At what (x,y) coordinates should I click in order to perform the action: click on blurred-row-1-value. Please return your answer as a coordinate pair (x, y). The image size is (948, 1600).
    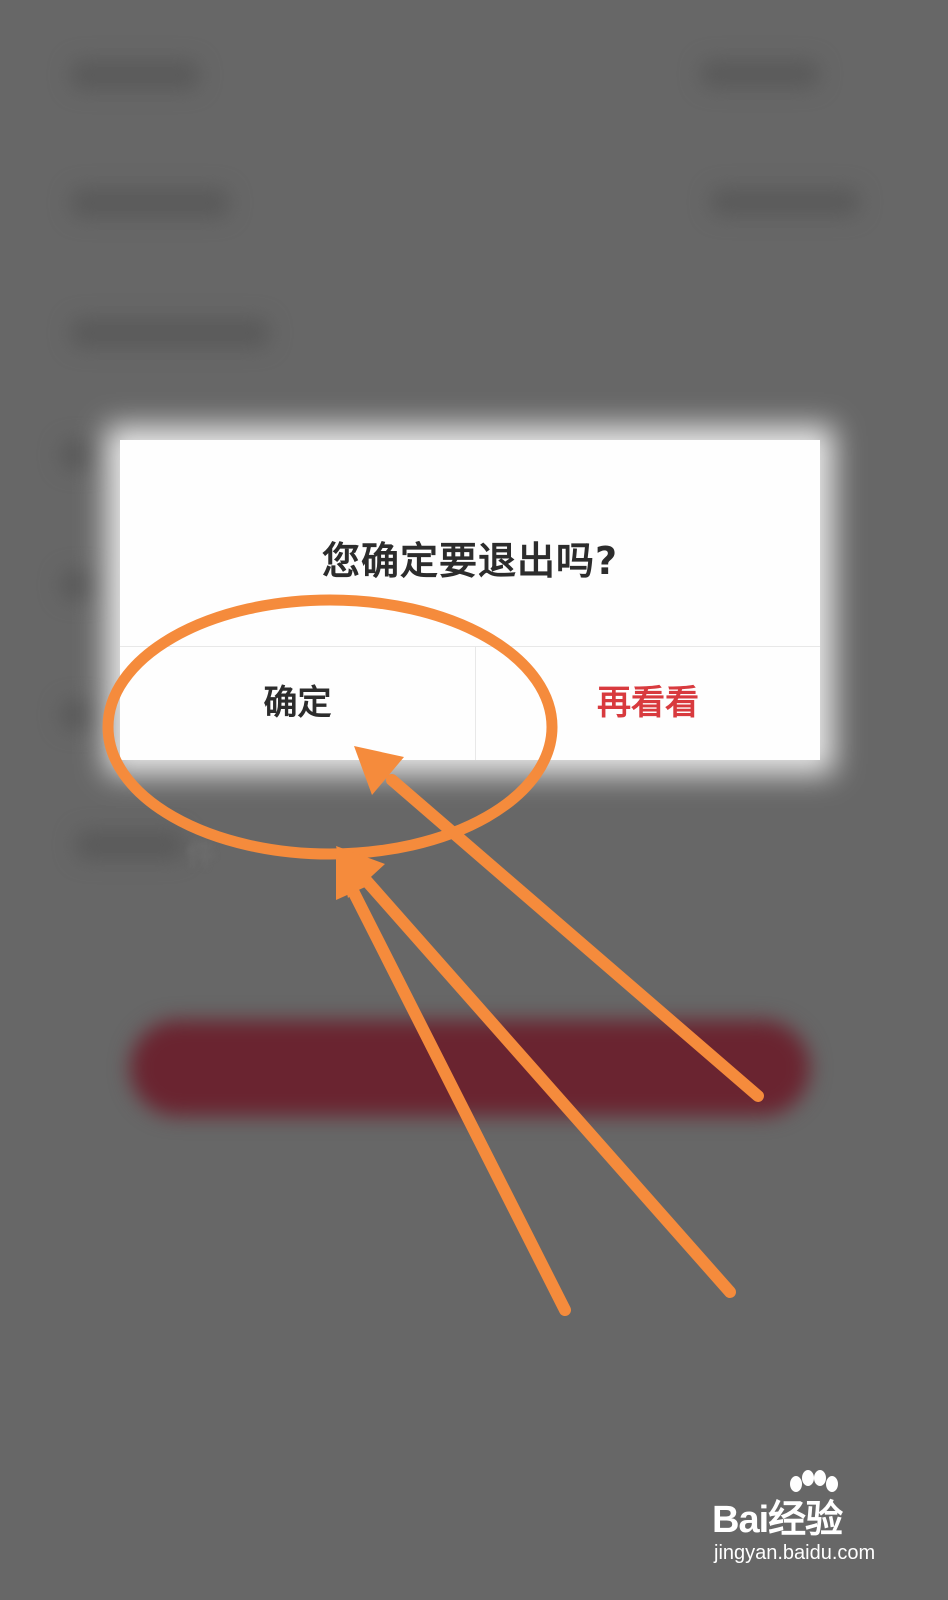
    Looking at the image, I should click on (760, 74).